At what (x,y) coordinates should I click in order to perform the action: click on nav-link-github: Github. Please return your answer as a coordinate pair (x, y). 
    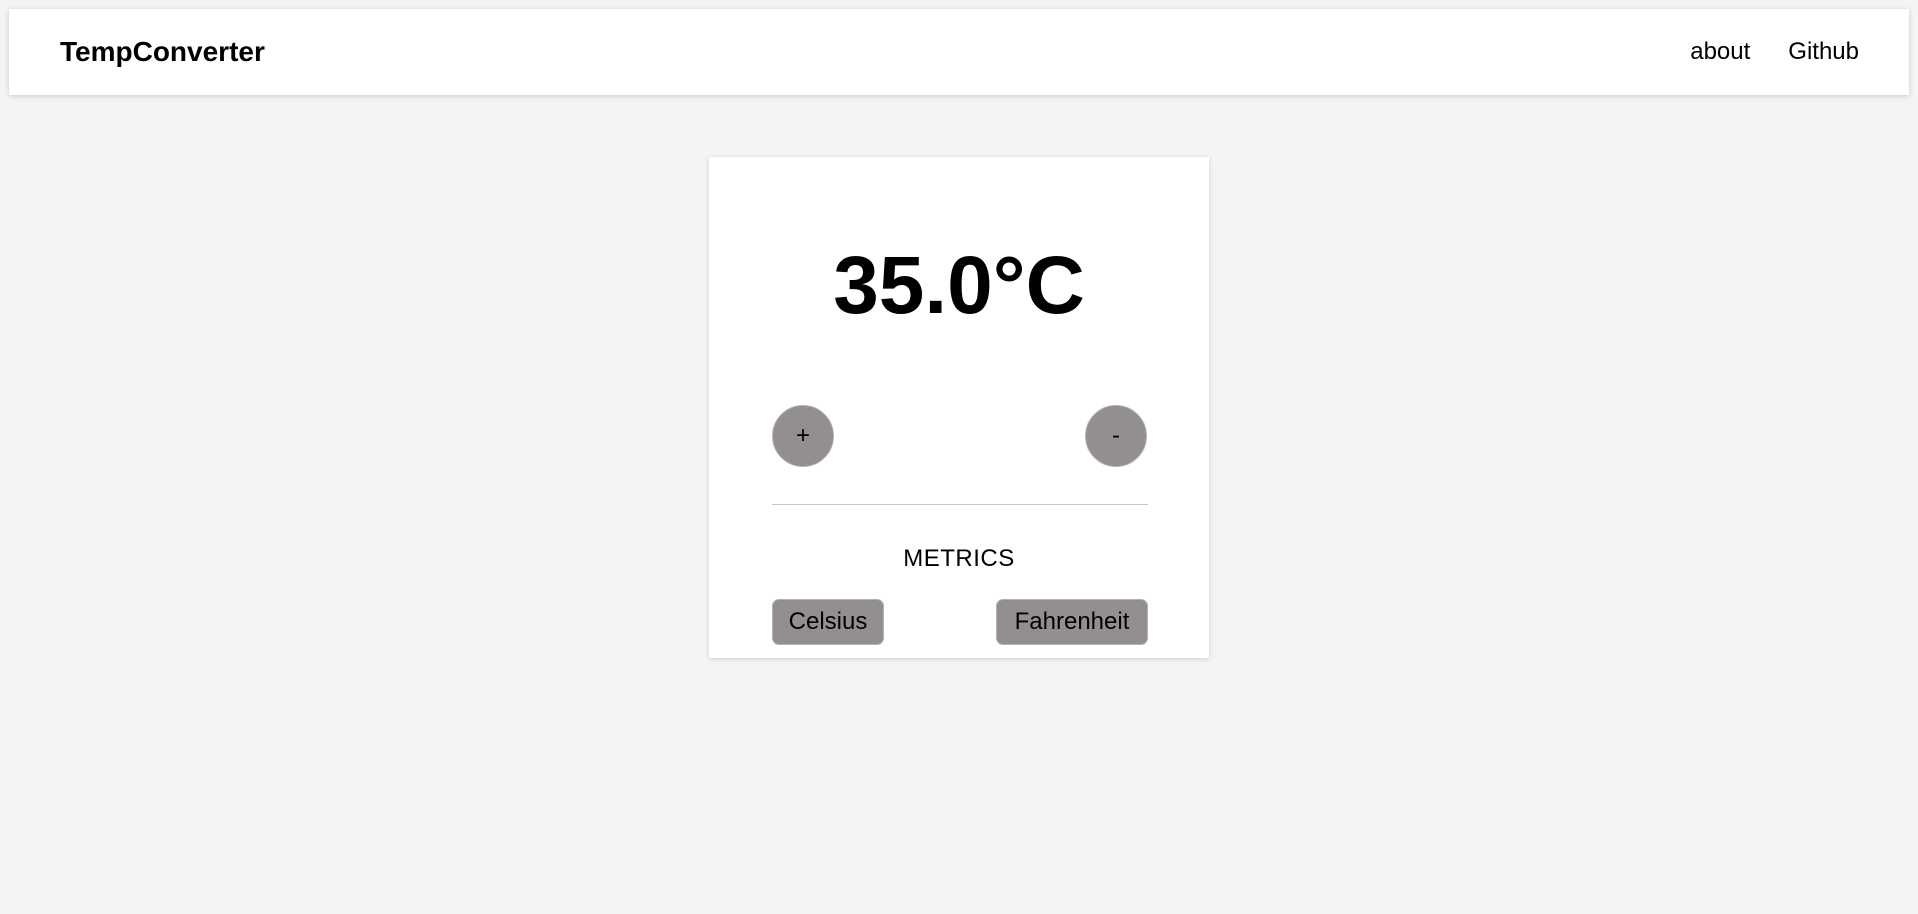
    Looking at the image, I should click on (1823, 52).